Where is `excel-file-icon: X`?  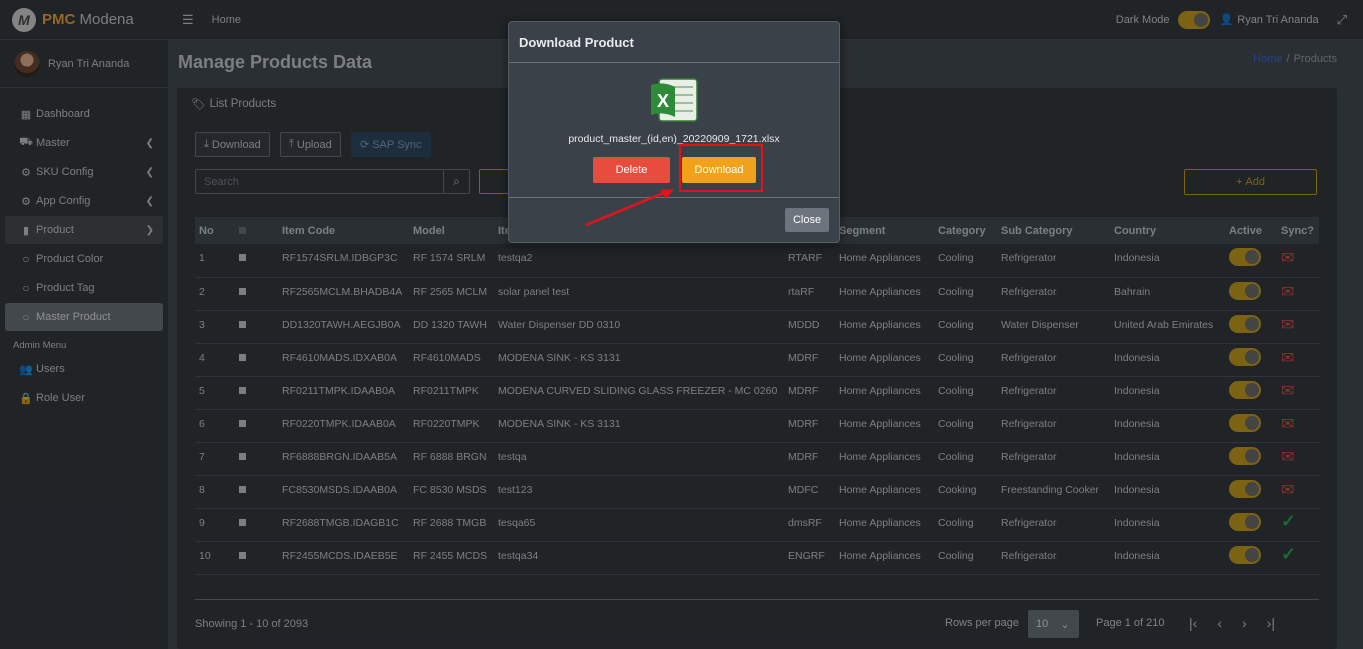
excel-file-icon: X is located at coordinates (674, 100).